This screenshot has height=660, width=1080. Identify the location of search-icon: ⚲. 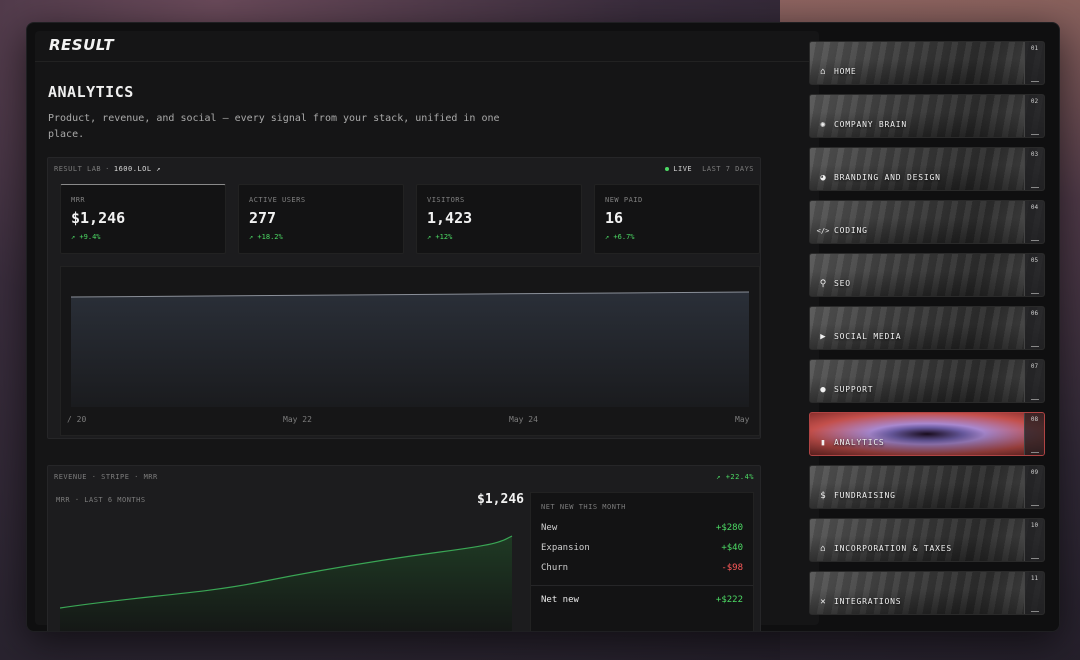
(823, 284).